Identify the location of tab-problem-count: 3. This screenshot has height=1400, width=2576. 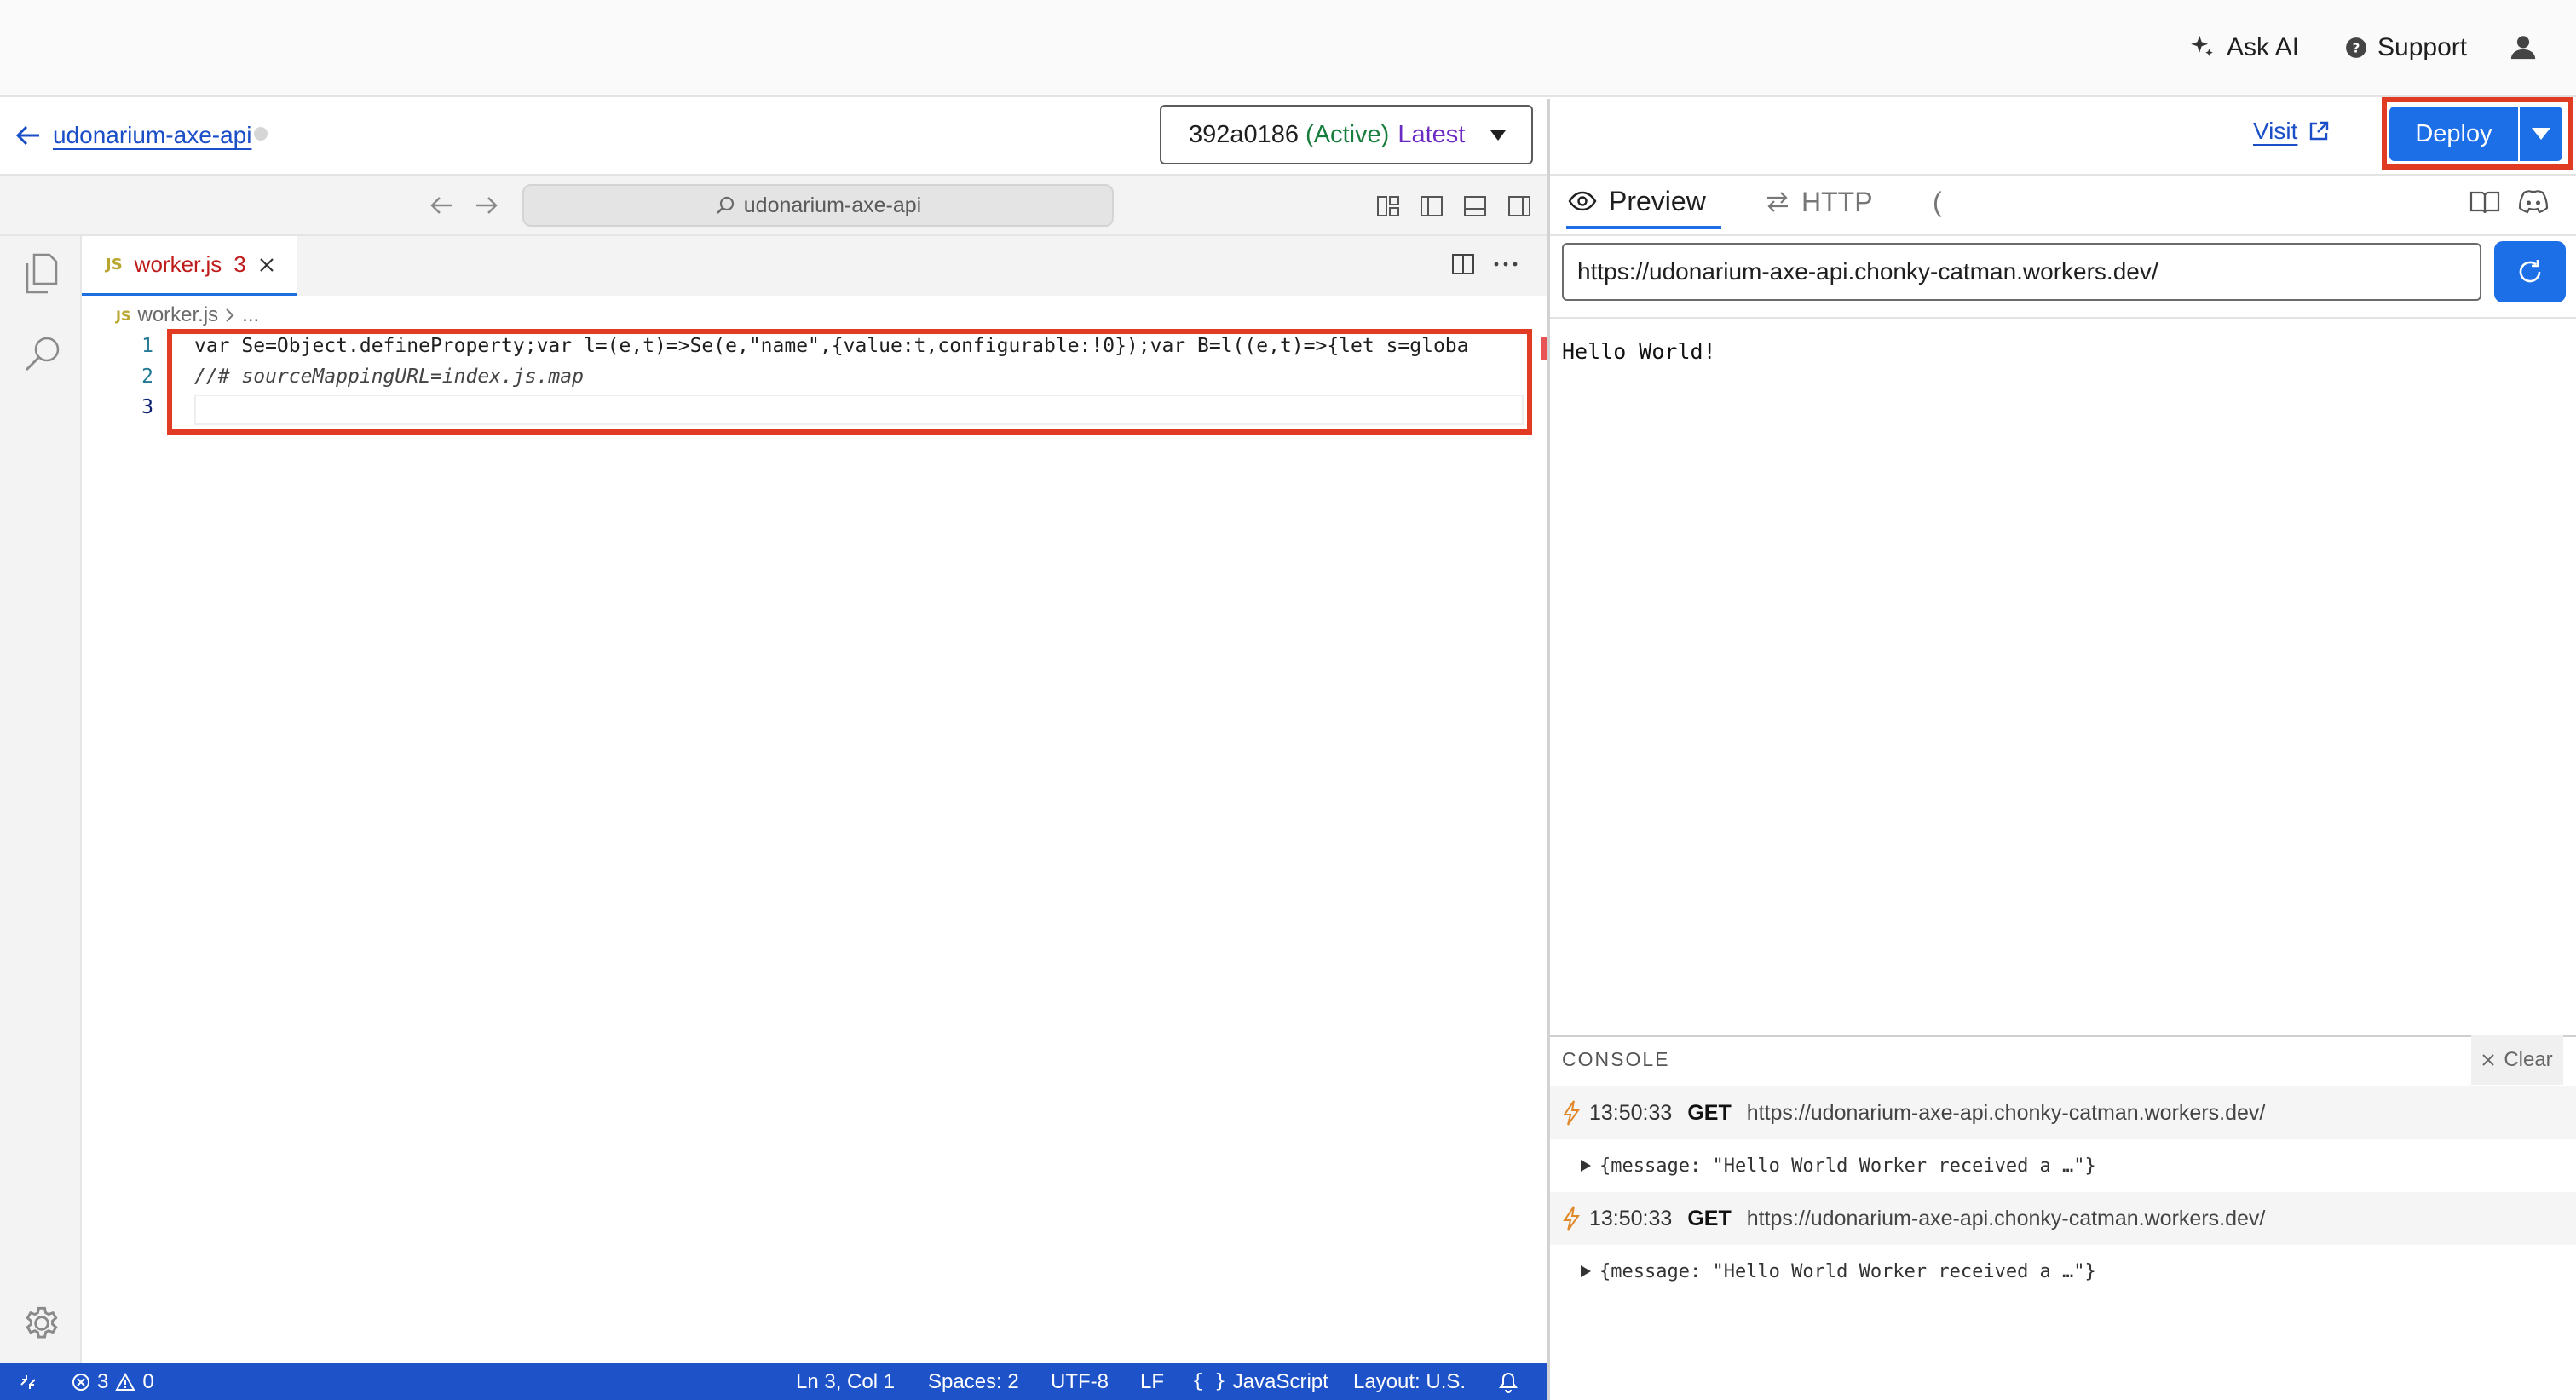
(239, 264).